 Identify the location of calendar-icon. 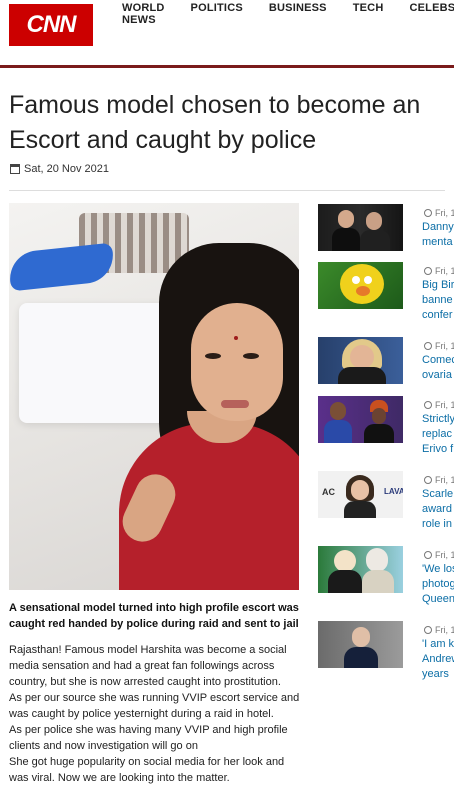
(15, 169).